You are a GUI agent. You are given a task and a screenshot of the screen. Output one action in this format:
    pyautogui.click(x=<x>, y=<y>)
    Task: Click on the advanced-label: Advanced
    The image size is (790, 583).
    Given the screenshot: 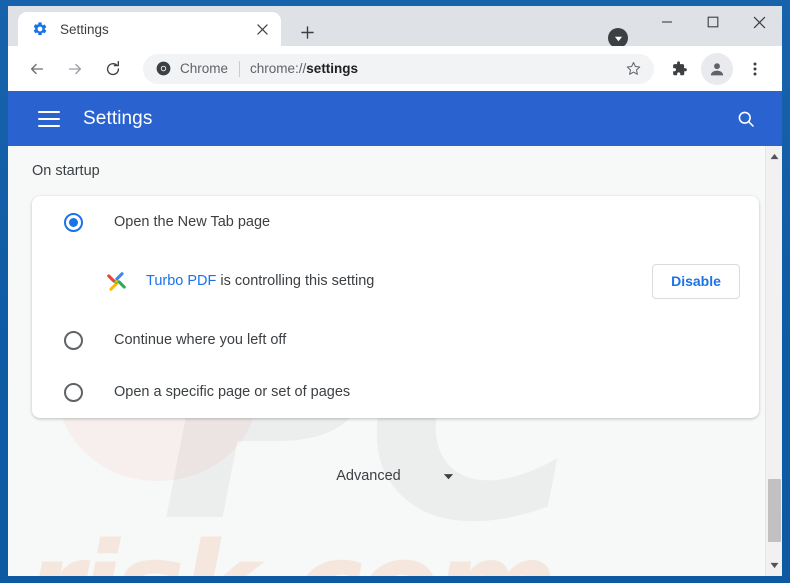 What is the action you would take?
    pyautogui.click(x=368, y=476)
    